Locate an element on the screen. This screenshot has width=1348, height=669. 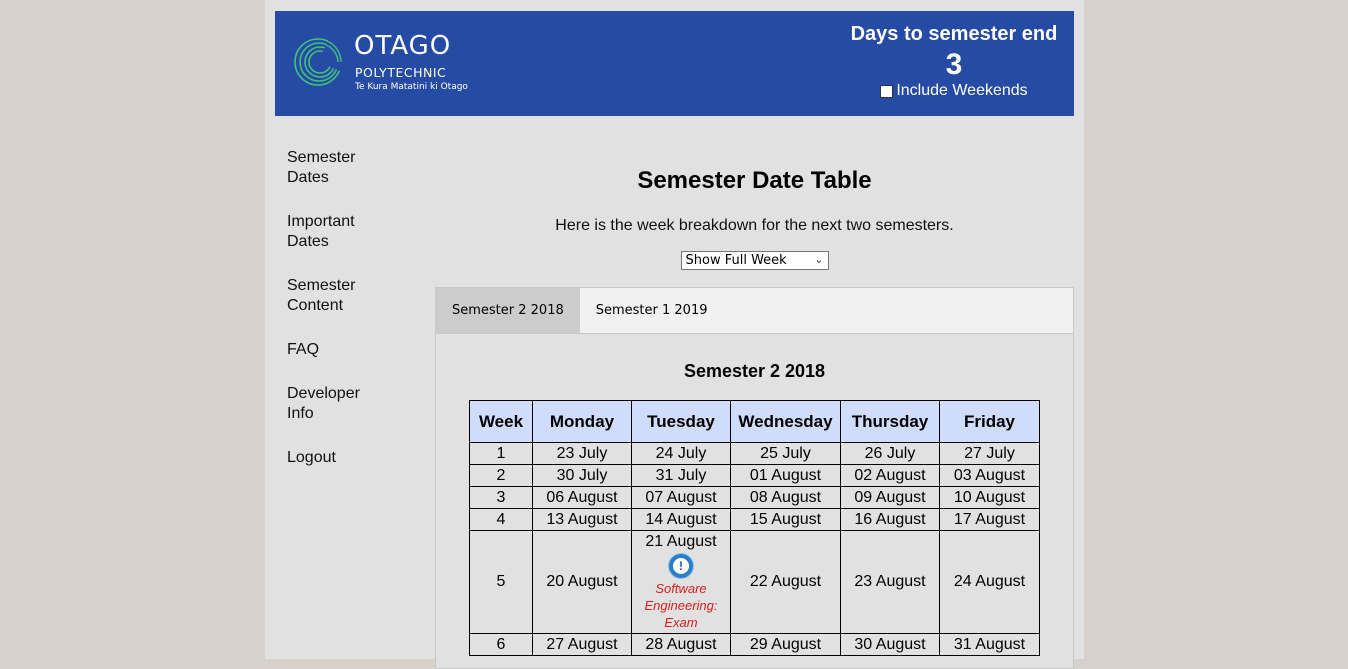
table-cell: 31 July is located at coordinates (681, 475).